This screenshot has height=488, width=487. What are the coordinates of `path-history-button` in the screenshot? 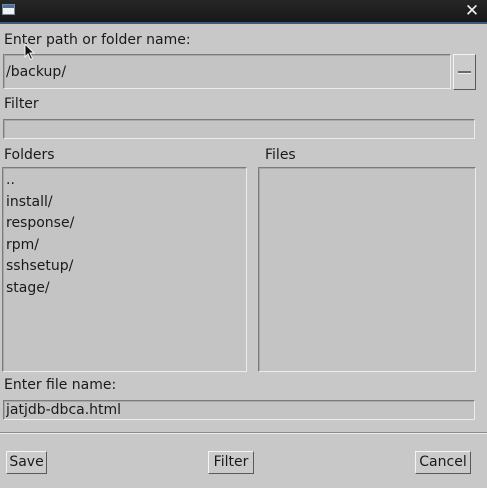 It's located at (464, 72).